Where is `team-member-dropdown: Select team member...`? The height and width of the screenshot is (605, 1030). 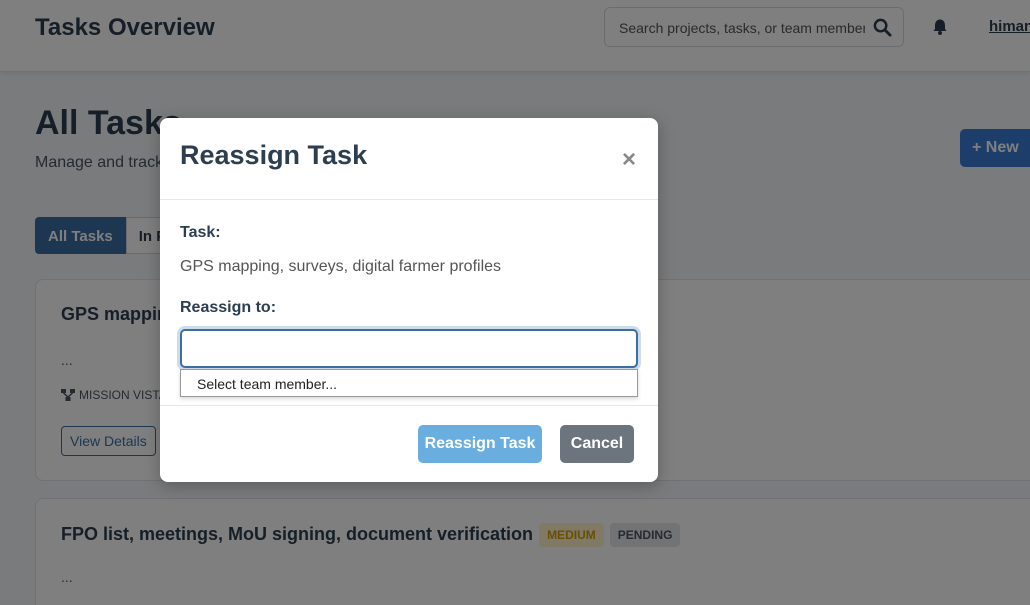 team-member-dropdown: Select team member... is located at coordinates (409, 383).